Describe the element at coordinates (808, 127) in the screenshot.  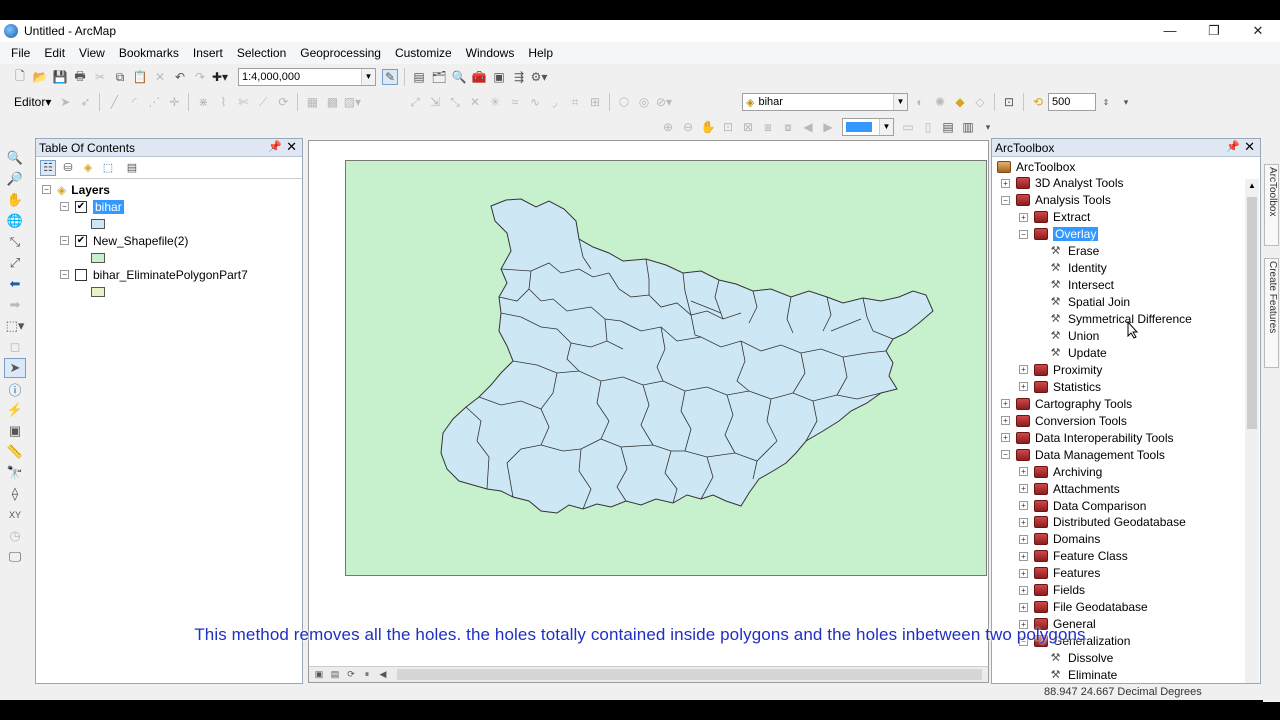
I see `previous-extent-icon: ◀` at that location.